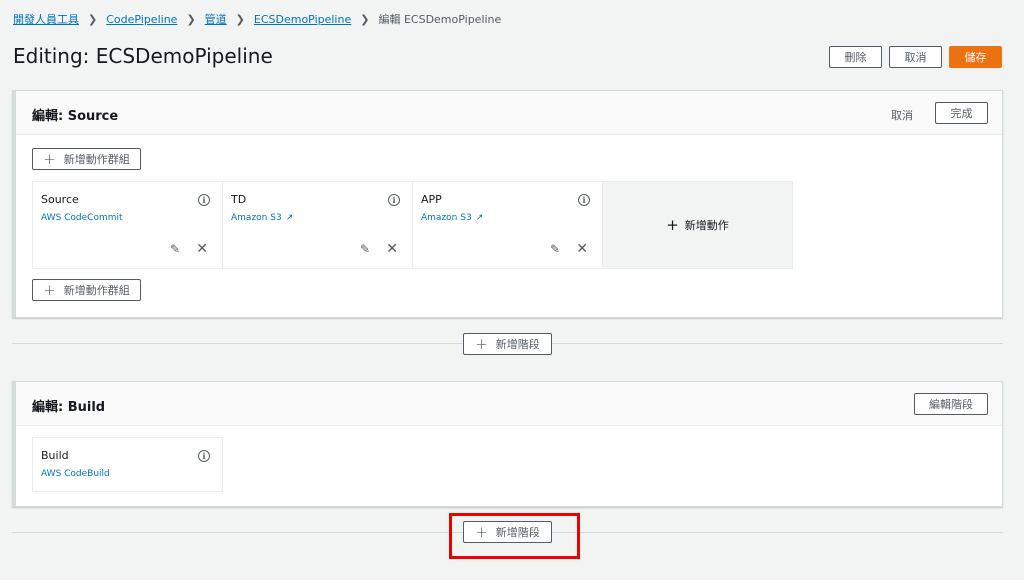 The height and width of the screenshot is (580, 1024). Describe the element at coordinates (127, 225) in the screenshot. I see `action-card-source: Source AWS CodeCommit i ✎ ✕` at that location.